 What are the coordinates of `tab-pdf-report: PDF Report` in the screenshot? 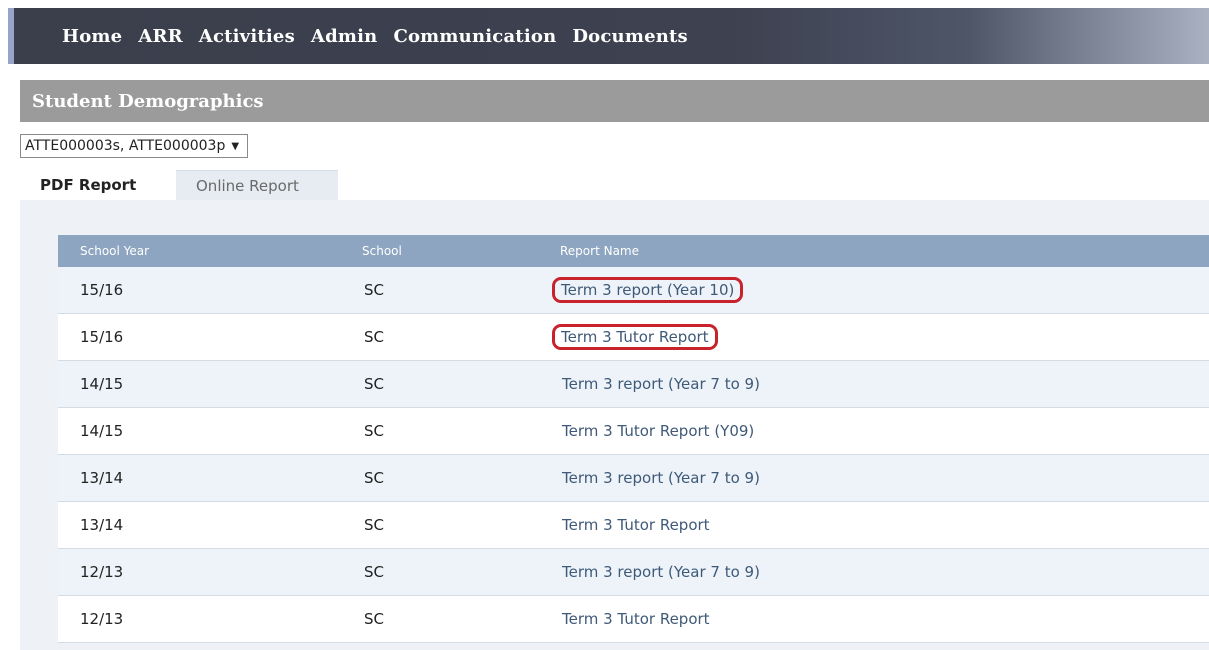 It's located at (98, 185).